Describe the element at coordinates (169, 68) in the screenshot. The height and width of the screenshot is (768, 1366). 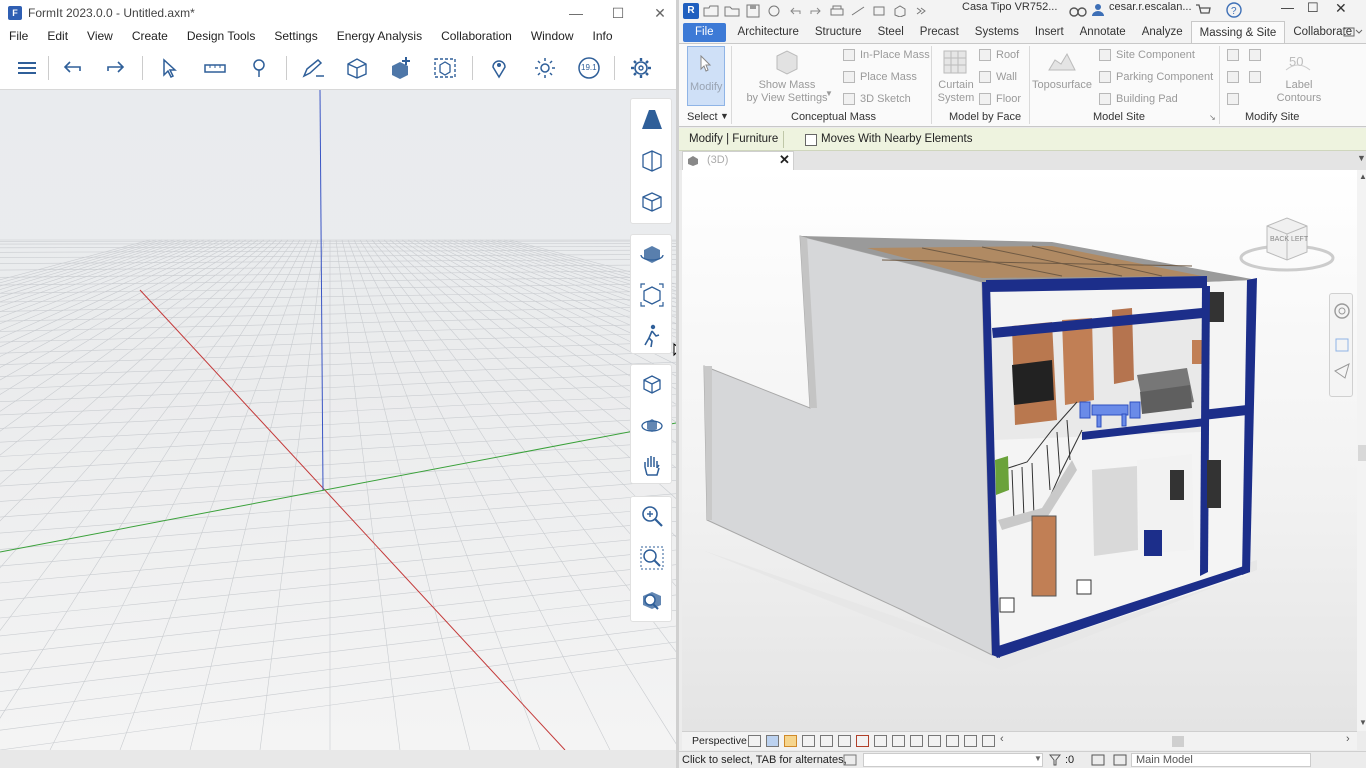
I see `select-icon` at that location.